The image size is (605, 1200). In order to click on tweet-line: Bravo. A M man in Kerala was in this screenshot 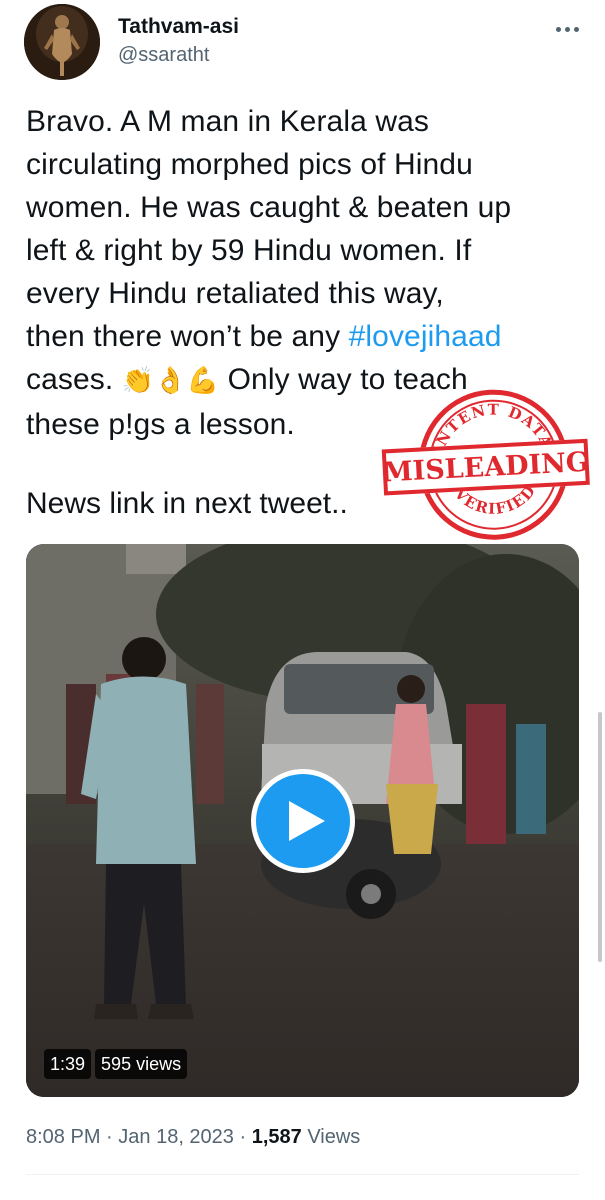, I will do `click(227, 121)`.